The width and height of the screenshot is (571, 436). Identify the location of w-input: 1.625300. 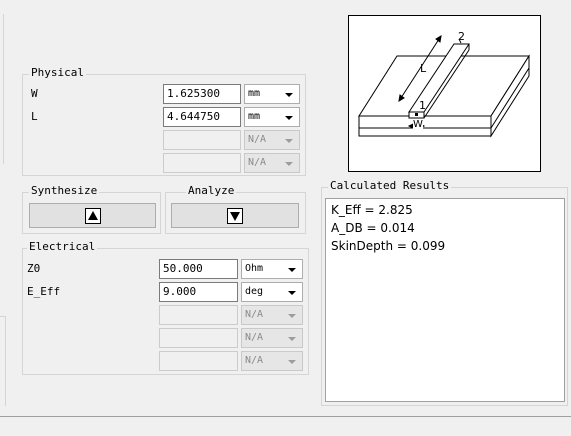
(202, 94).